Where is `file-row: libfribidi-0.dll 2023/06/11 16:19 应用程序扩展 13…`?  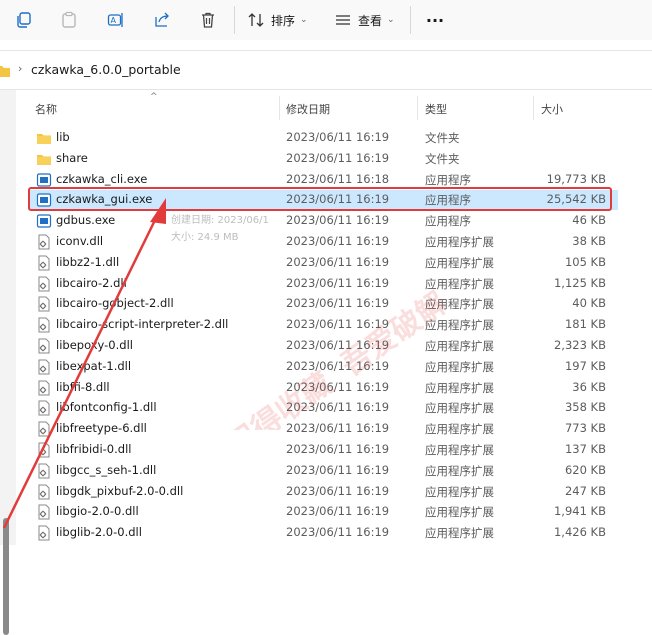 file-row: libfribidi-0.dll 2023/06/11 16:19 应用程序扩展 13… is located at coordinates (323, 450).